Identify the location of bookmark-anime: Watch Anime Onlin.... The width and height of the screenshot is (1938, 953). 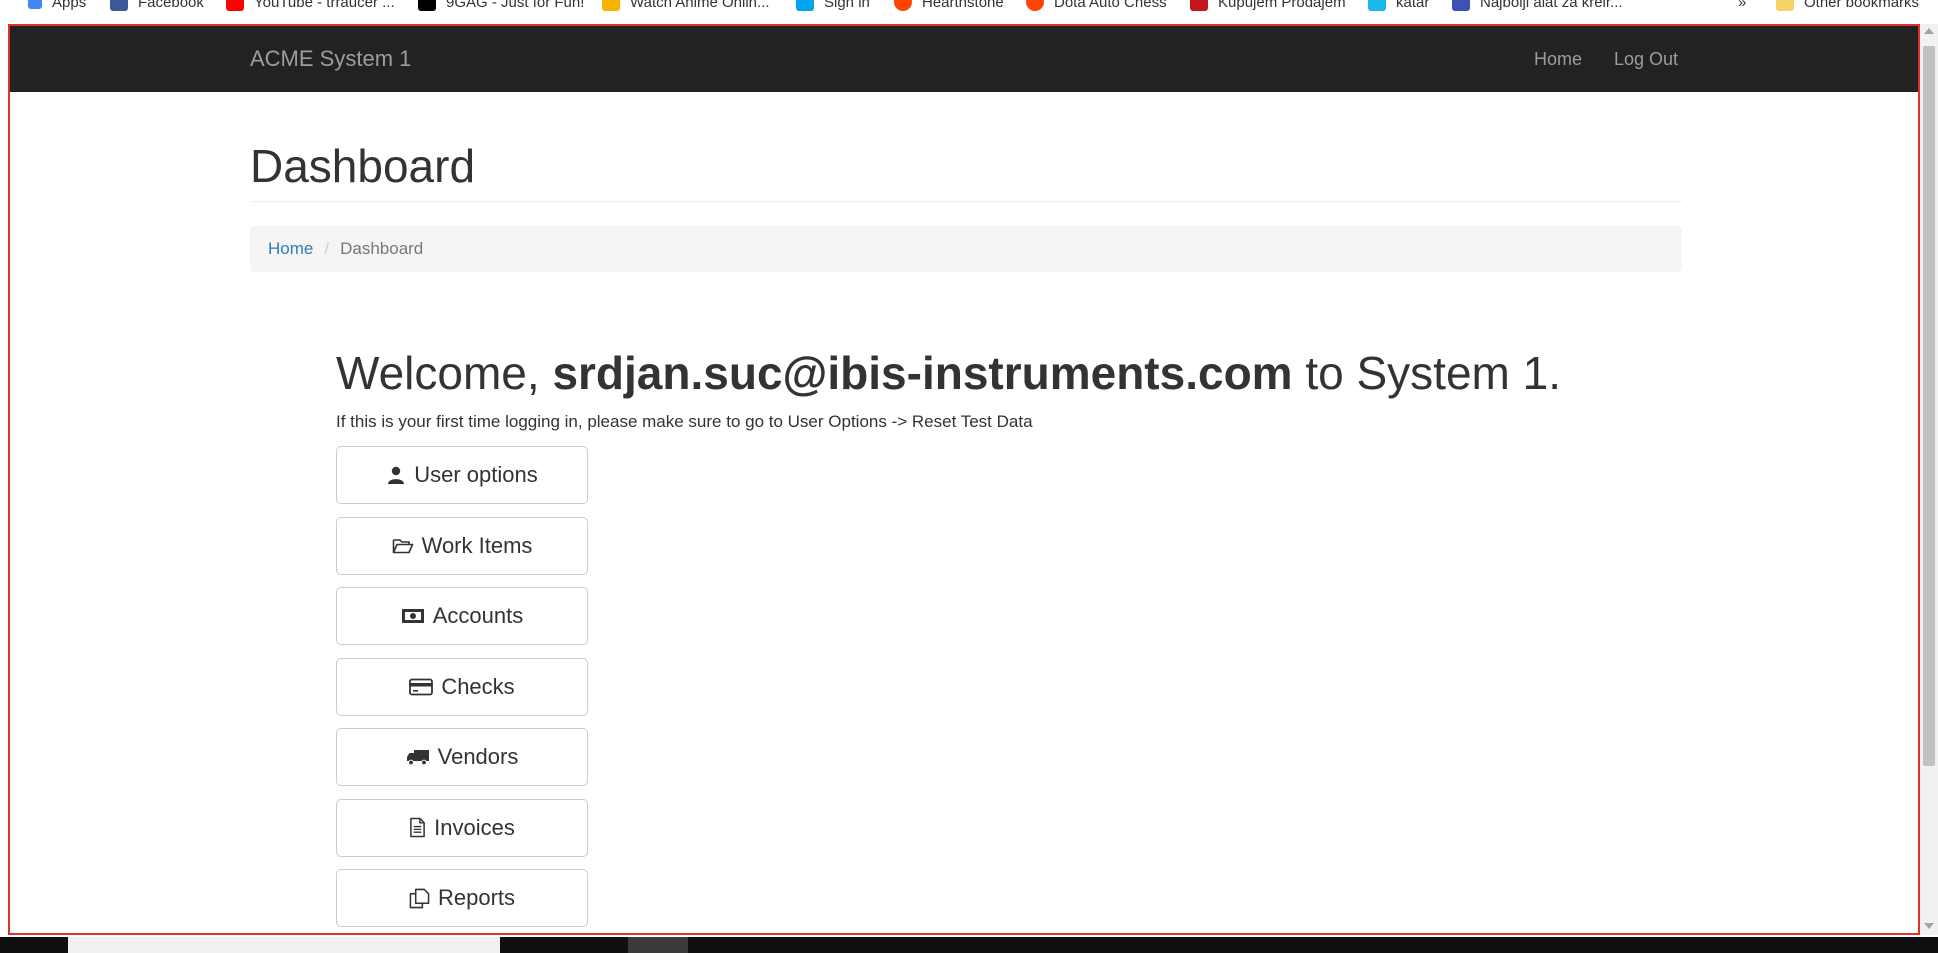
(686, 6).